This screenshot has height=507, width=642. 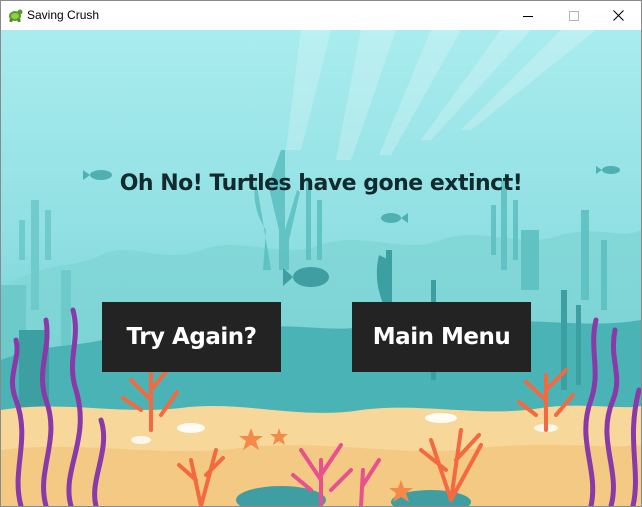 I want to click on maximize-icon, so click(x=574, y=15).